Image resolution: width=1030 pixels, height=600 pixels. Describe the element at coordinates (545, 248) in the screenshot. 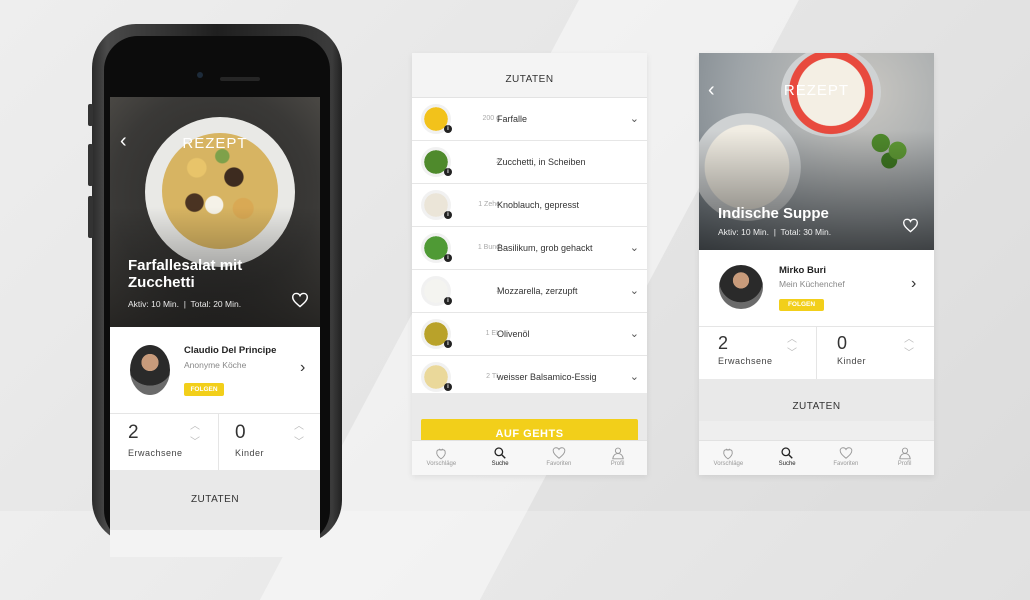

I see `ingredient-name: Basilikum, grob gehackt` at that location.